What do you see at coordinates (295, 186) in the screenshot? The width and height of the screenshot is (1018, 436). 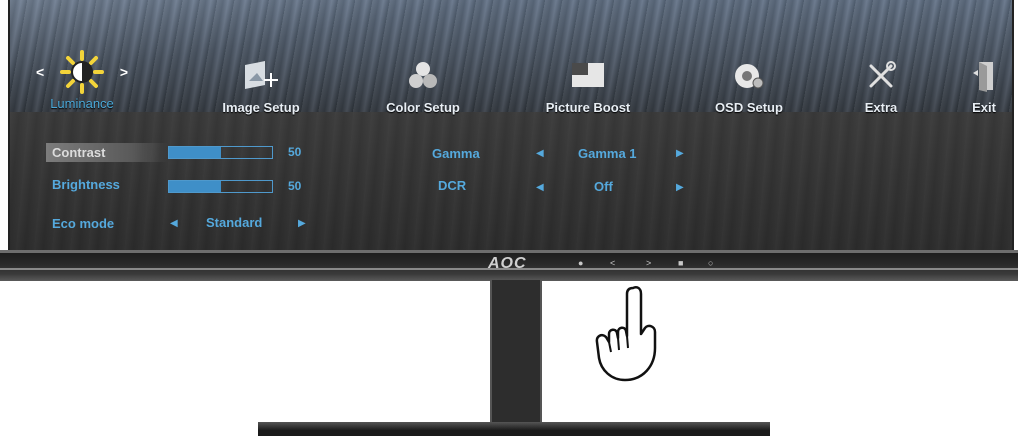 I see `brightness-value: 50` at bounding box center [295, 186].